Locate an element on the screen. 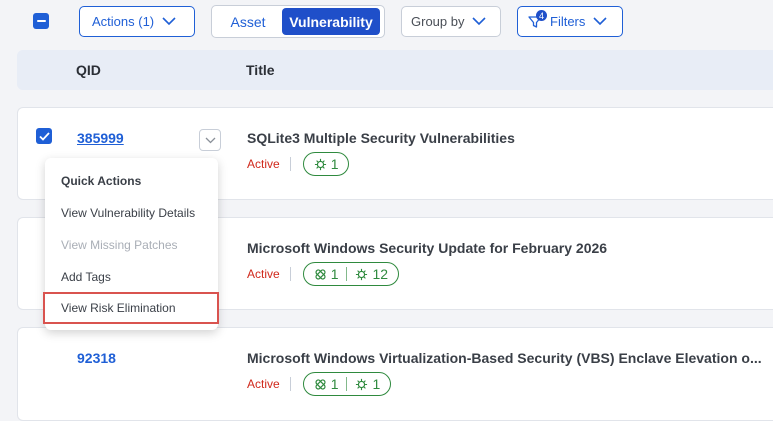 The height and width of the screenshot is (421, 773). menu-item-label: View Missing Patches is located at coordinates (119, 245).